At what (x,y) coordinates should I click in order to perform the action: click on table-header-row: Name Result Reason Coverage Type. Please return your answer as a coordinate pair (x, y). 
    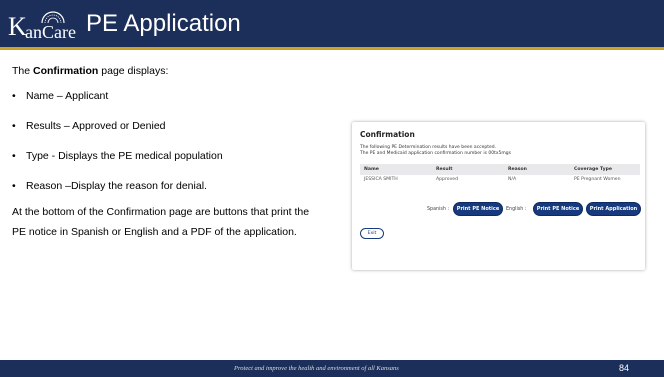
    Looking at the image, I should click on (500, 169).